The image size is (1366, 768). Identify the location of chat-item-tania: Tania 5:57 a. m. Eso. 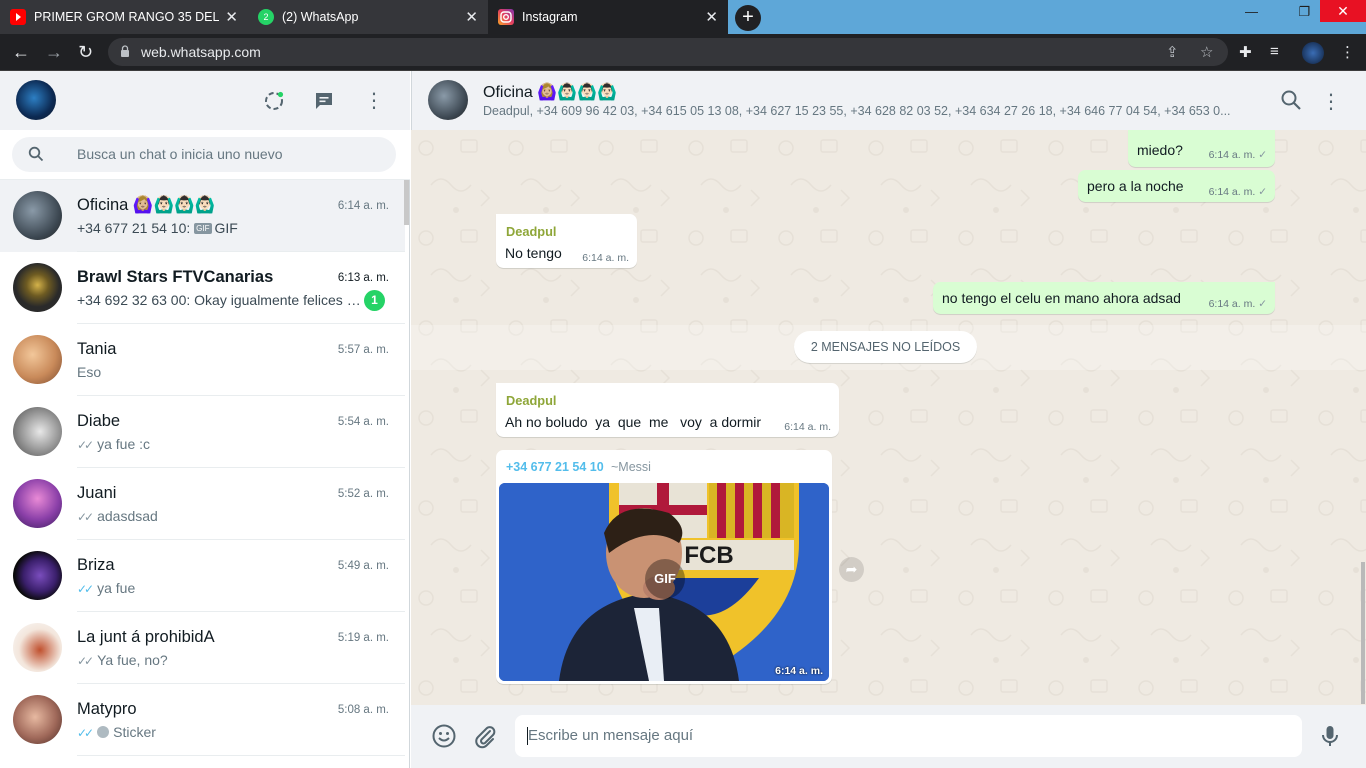
(202, 360).